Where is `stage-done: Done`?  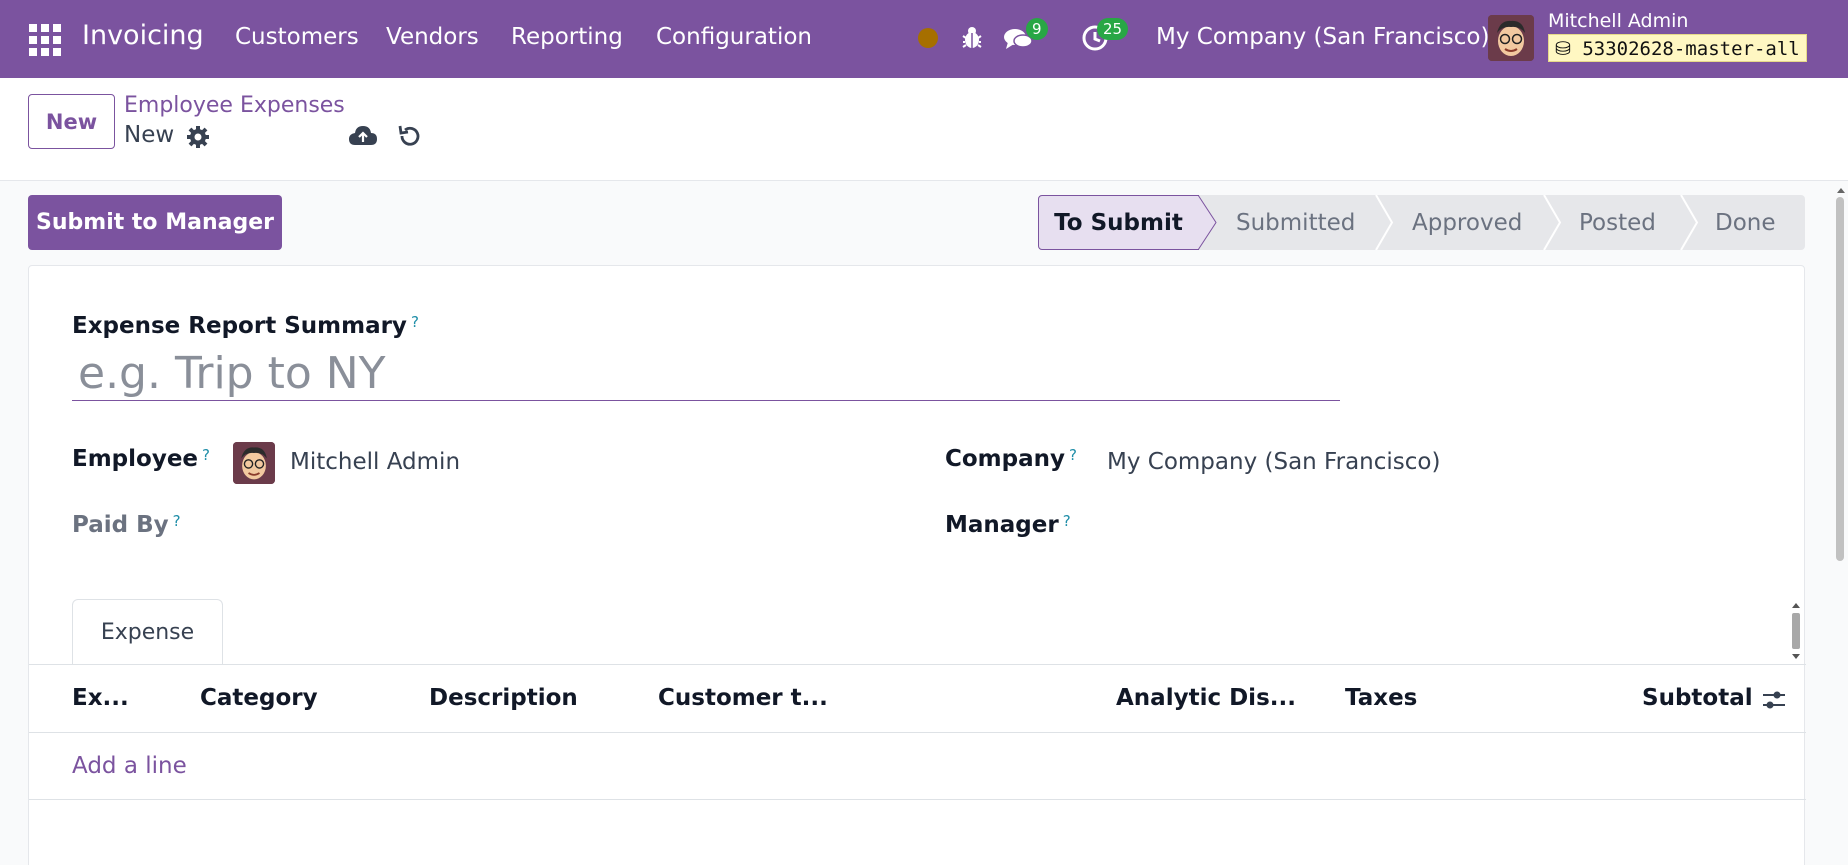
stage-done: Done is located at coordinates (1745, 222).